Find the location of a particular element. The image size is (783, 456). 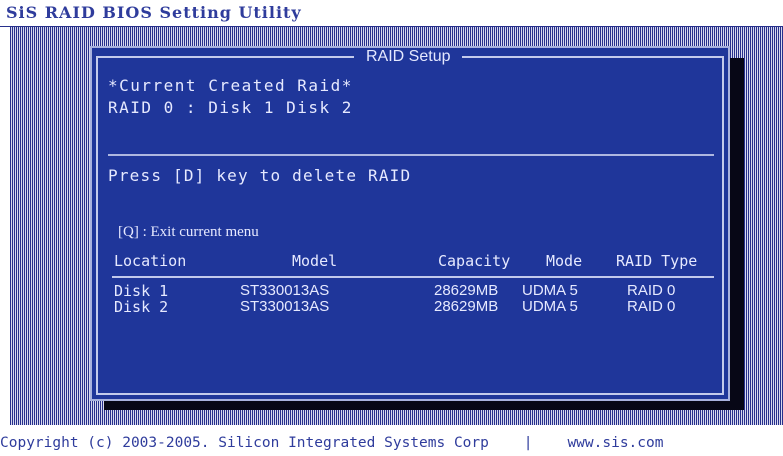

website-link: www.sis.com is located at coordinates (615, 443).